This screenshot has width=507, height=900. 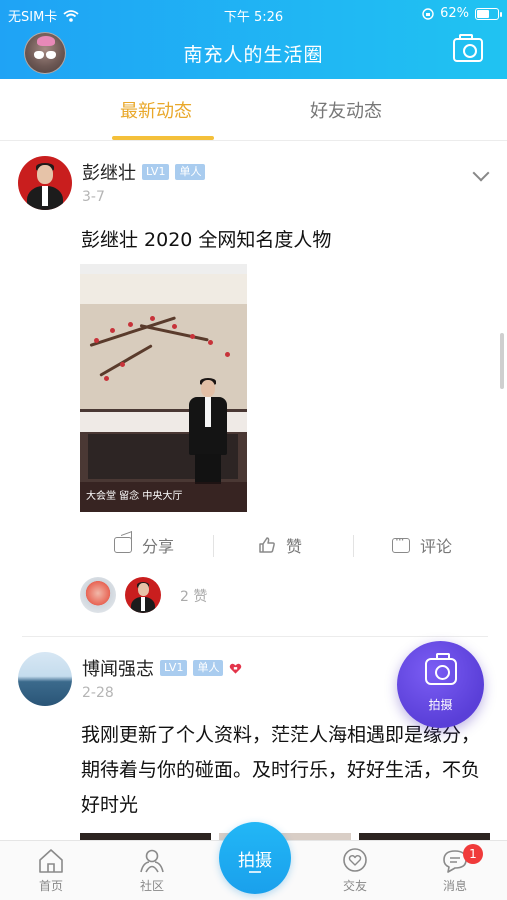 I want to click on author-row: 博闻强志 LV1 单人, so click(x=162, y=668).